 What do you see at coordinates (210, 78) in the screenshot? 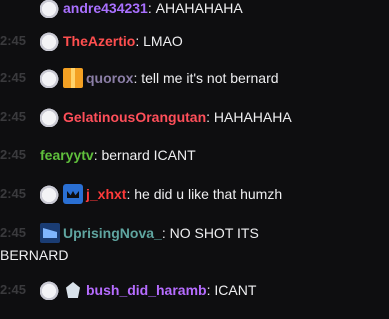
I see `message-text: tell me it's not bernard` at bounding box center [210, 78].